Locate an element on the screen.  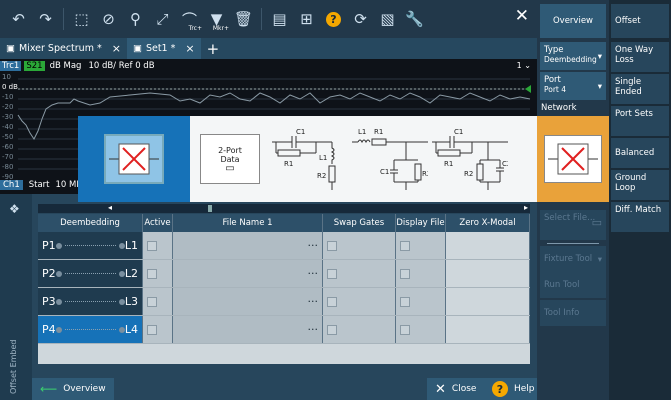
scroll-left-icon: ◂ is located at coordinates (110, 207).